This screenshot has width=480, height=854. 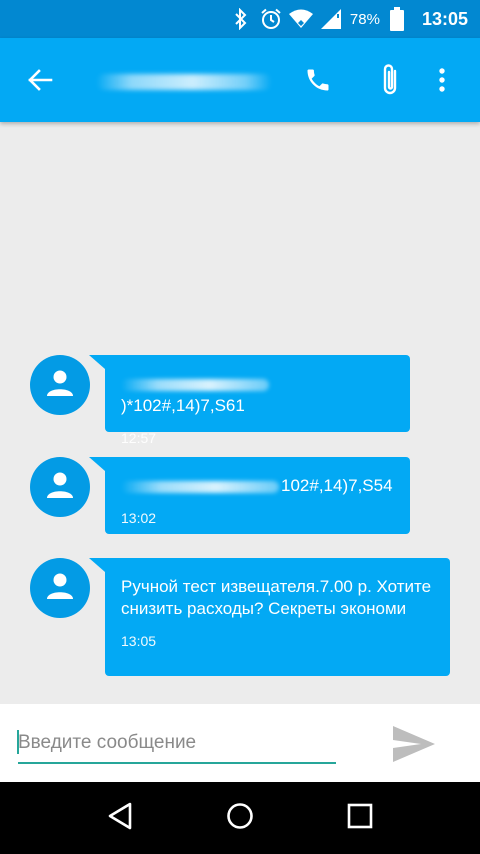 I want to click on nav-recents-button, so click(x=360, y=818).